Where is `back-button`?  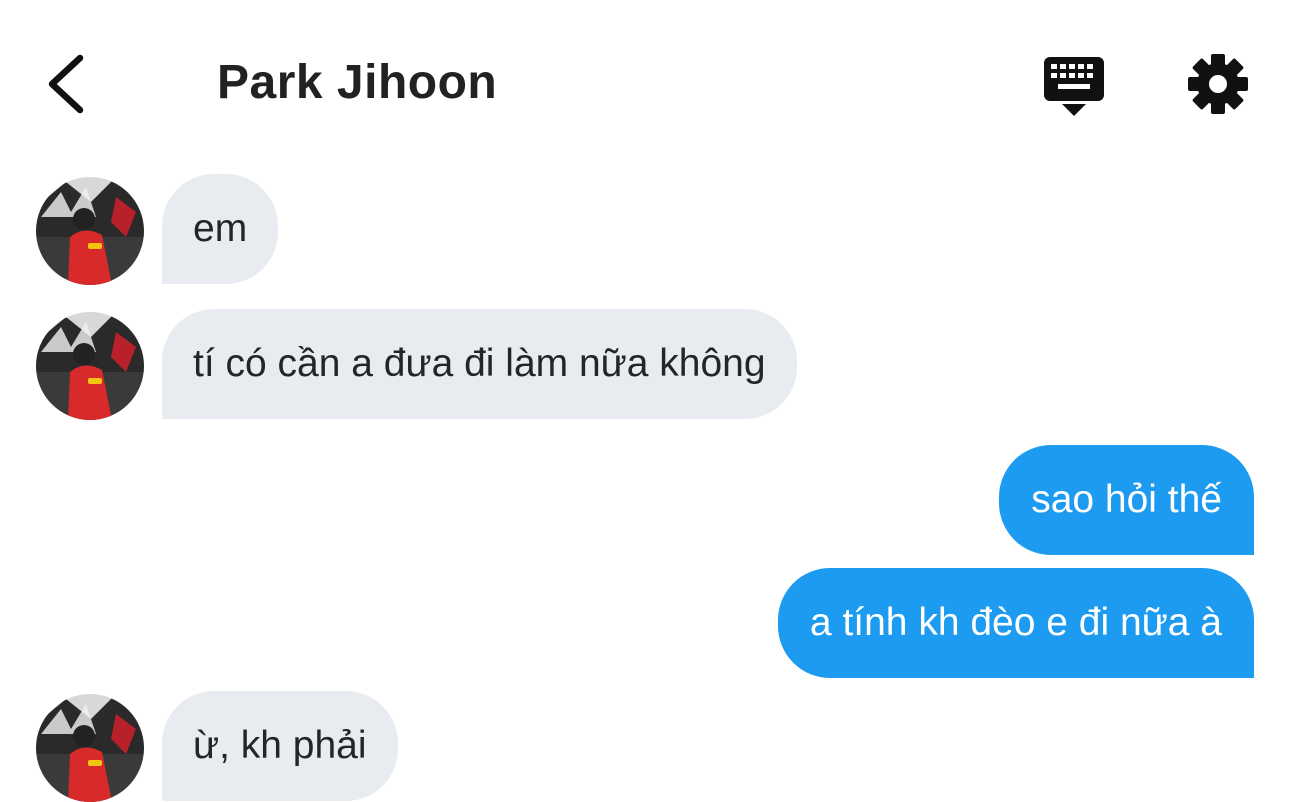
back-button is located at coordinates (68, 84).